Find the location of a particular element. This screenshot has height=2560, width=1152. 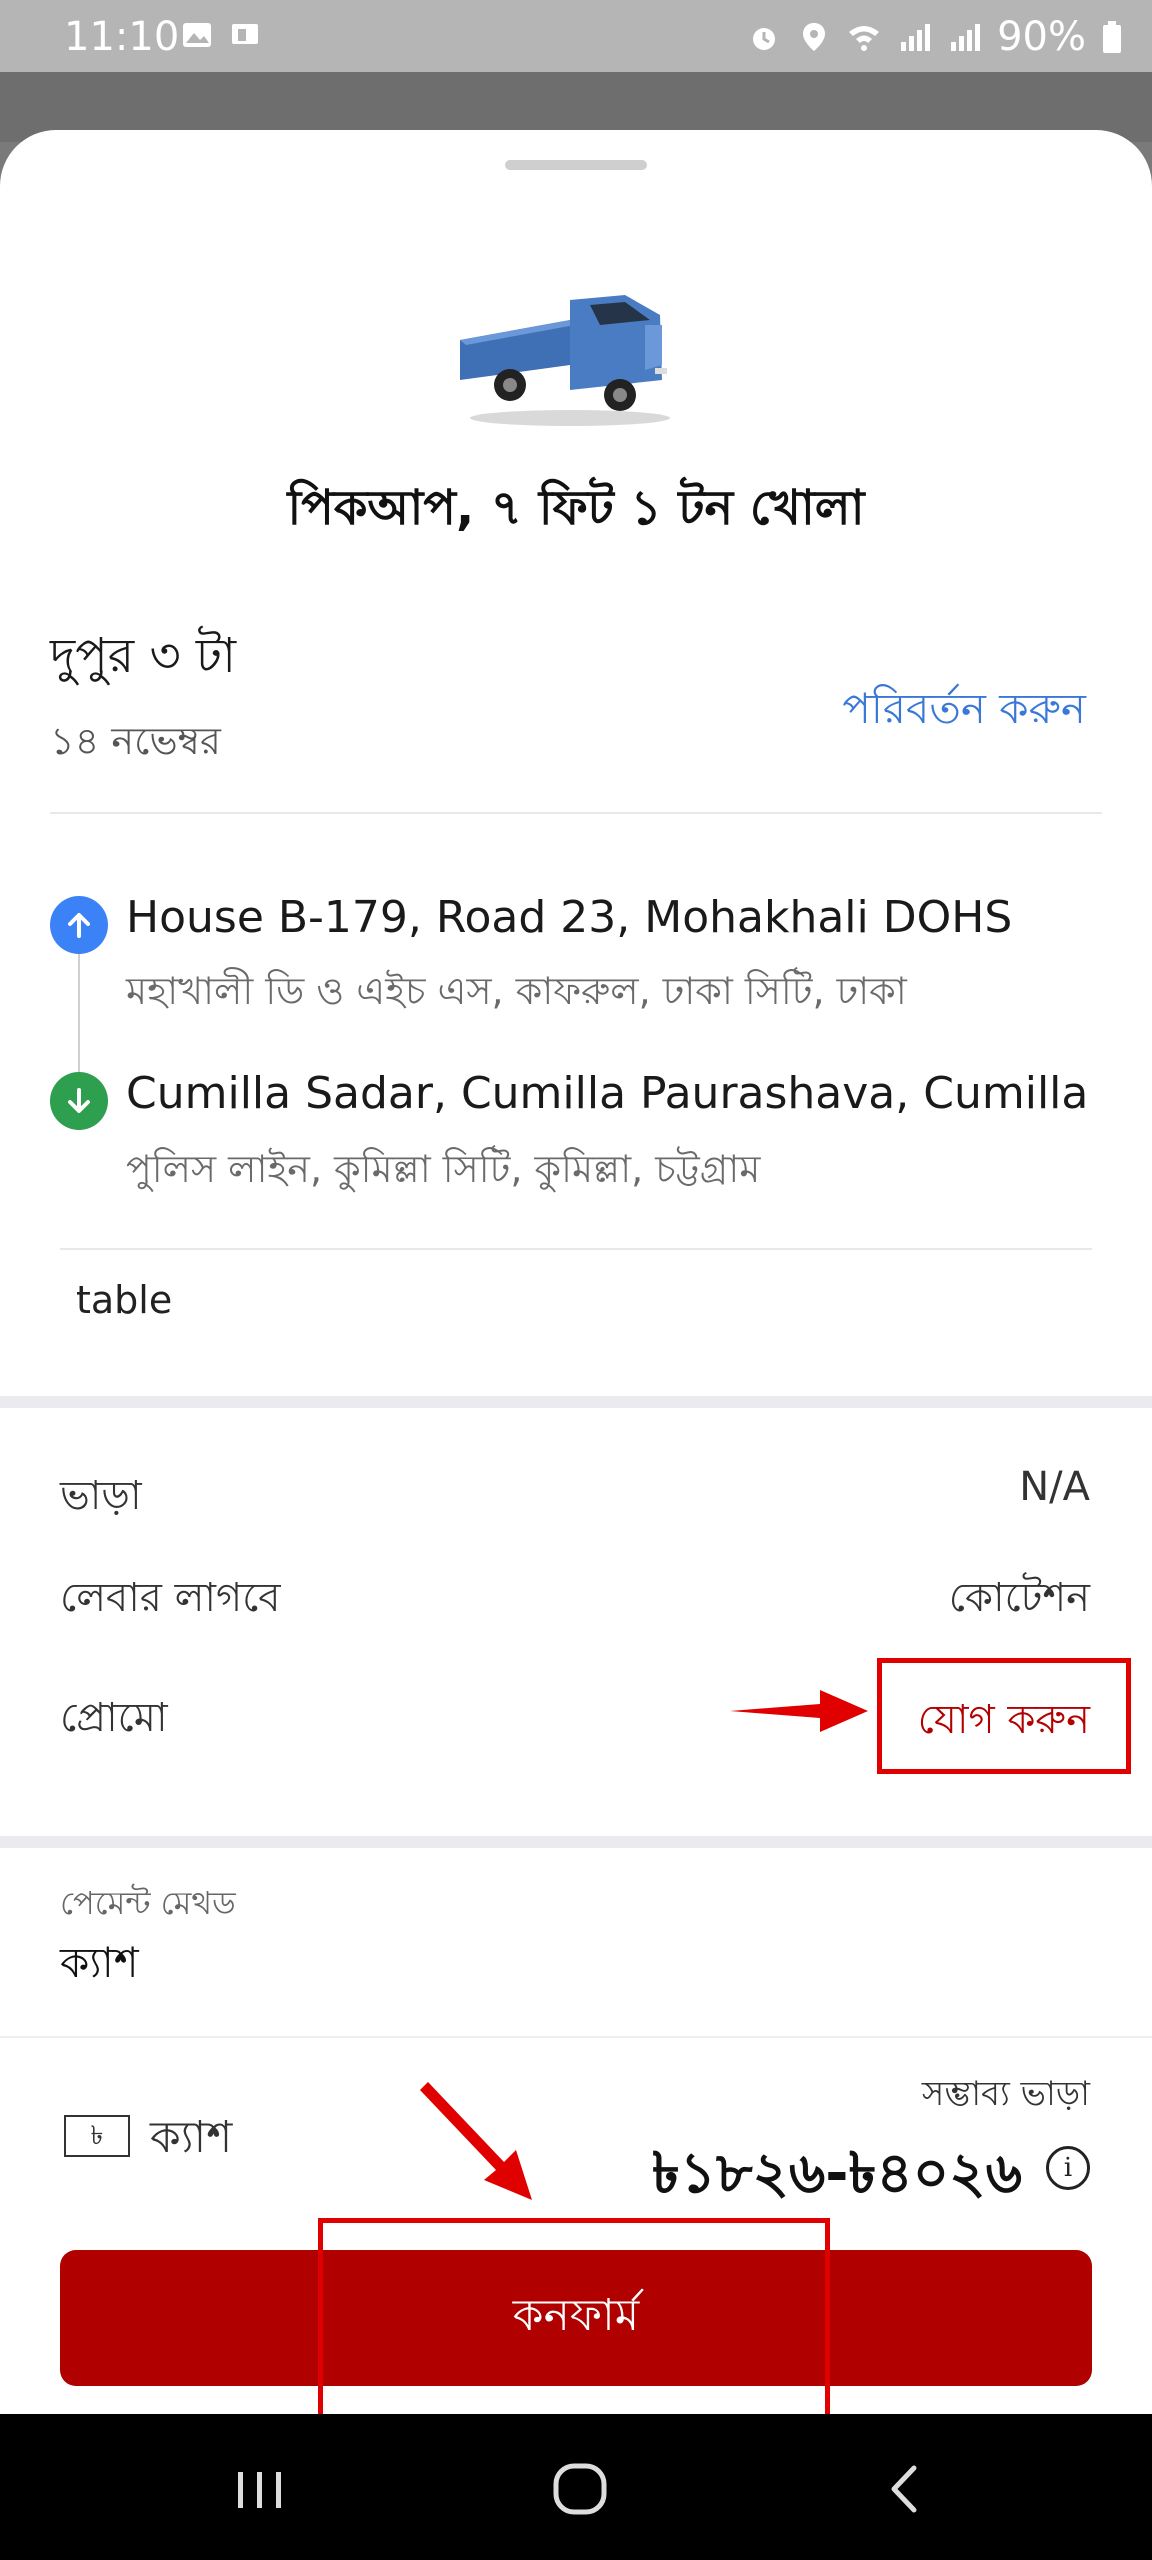

gallery-icon is located at coordinates (197, 35).